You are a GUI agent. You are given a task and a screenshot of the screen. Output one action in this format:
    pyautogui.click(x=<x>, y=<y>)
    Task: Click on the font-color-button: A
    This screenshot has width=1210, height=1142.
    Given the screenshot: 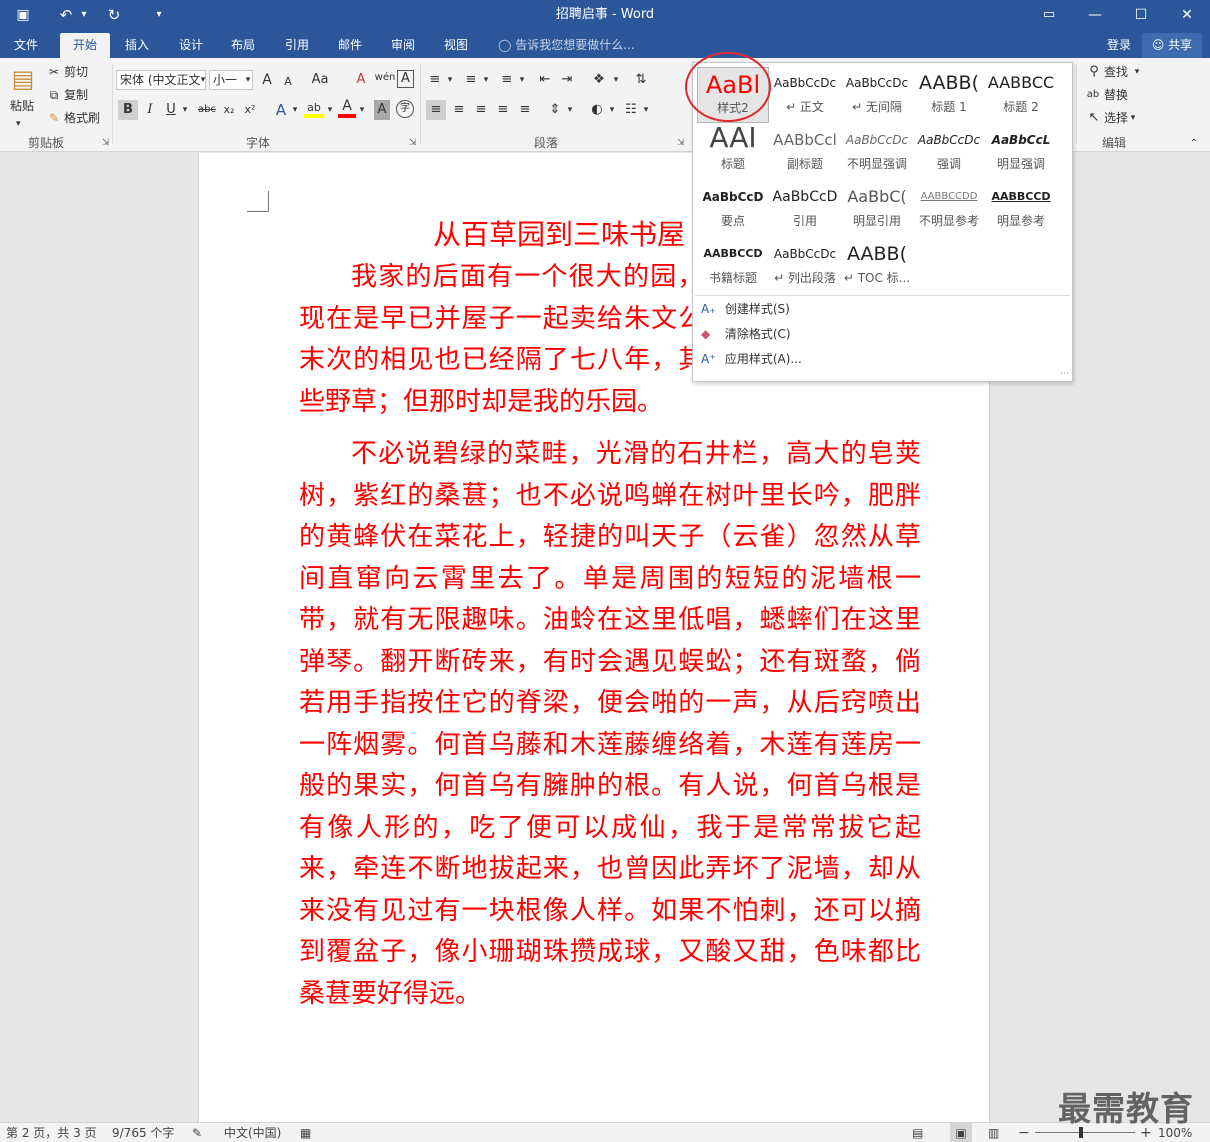 What is the action you would take?
    pyautogui.click(x=347, y=108)
    